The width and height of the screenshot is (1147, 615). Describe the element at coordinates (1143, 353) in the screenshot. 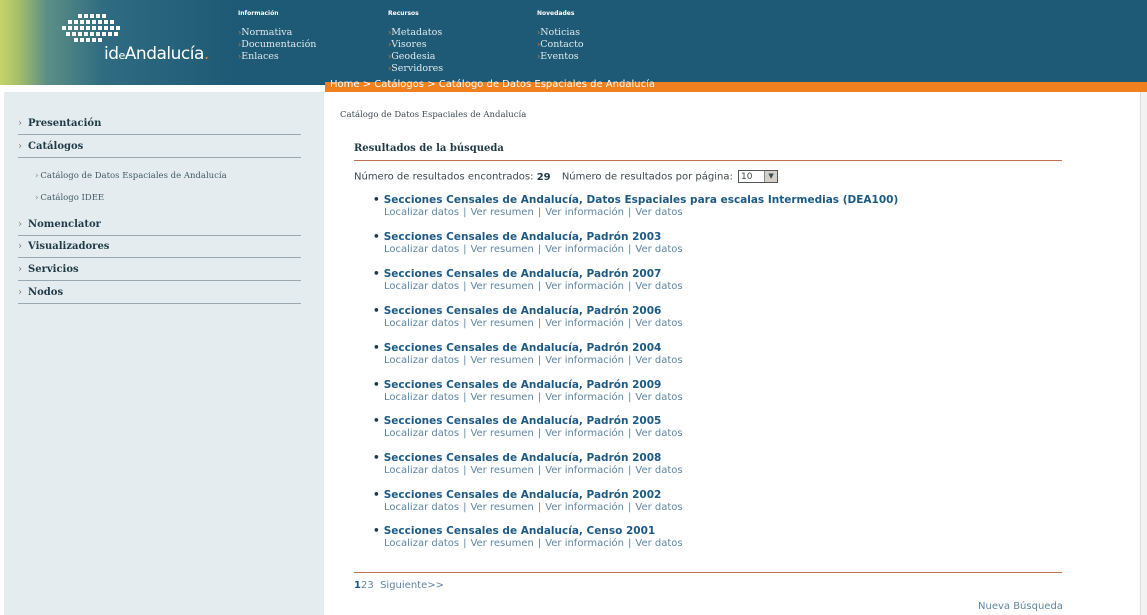

I see `scrollbar` at that location.